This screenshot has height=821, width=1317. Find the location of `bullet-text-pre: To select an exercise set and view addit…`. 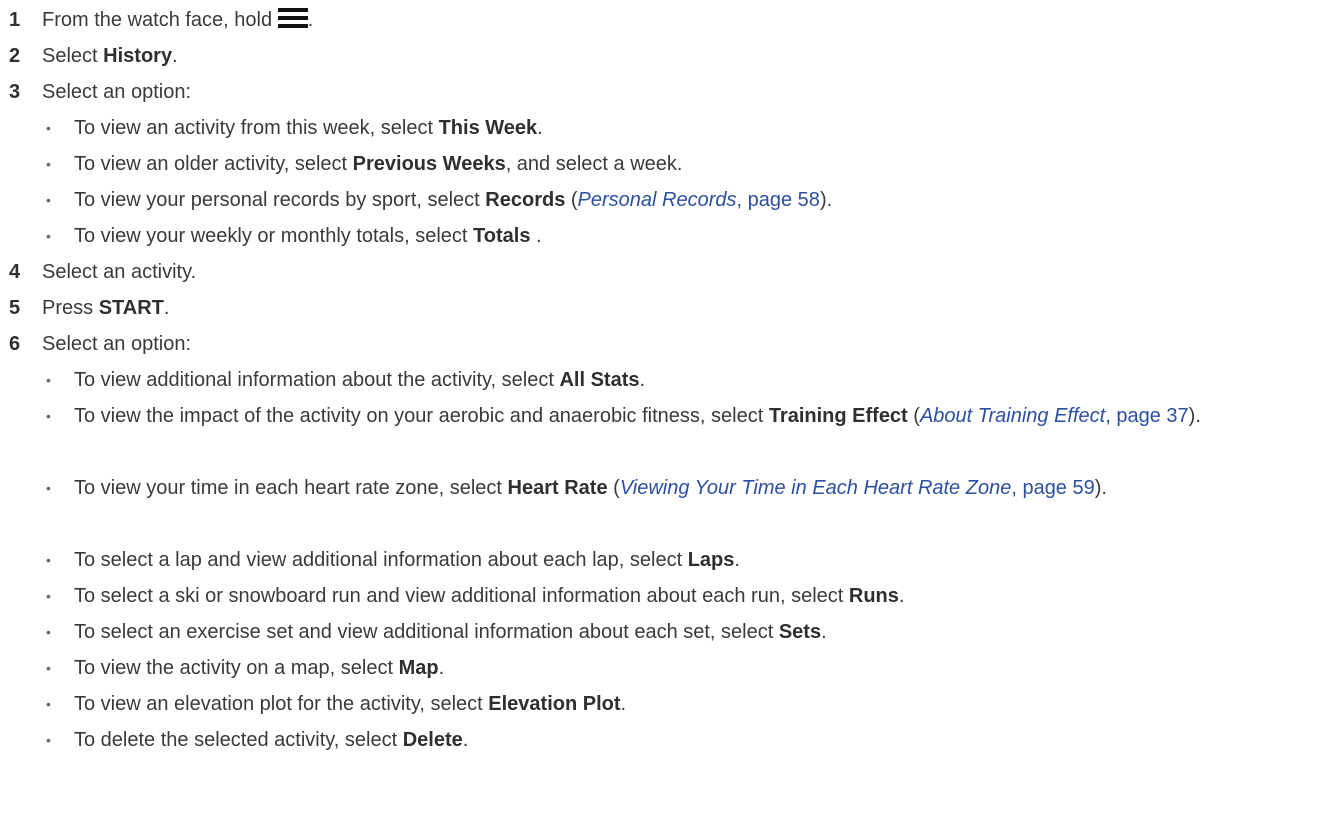

bullet-text-pre: To select an exercise set and view addit… is located at coordinates (426, 632).